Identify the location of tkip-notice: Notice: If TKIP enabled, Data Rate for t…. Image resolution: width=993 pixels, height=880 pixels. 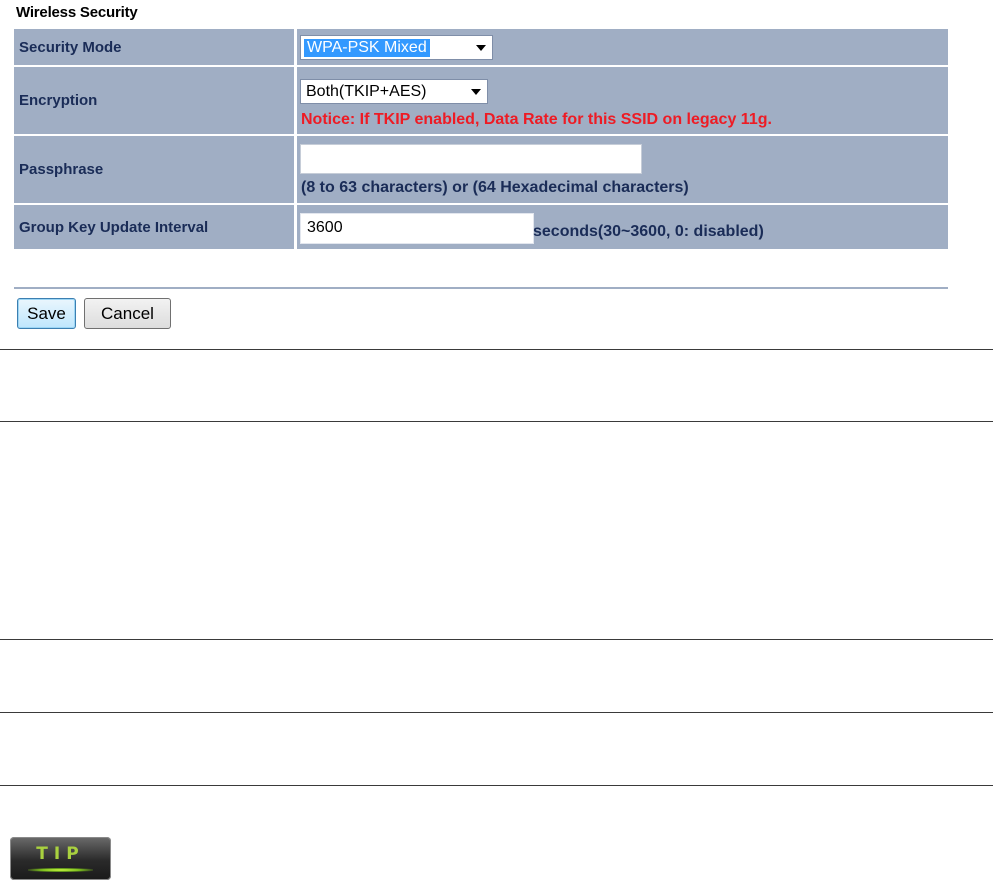
(536, 119).